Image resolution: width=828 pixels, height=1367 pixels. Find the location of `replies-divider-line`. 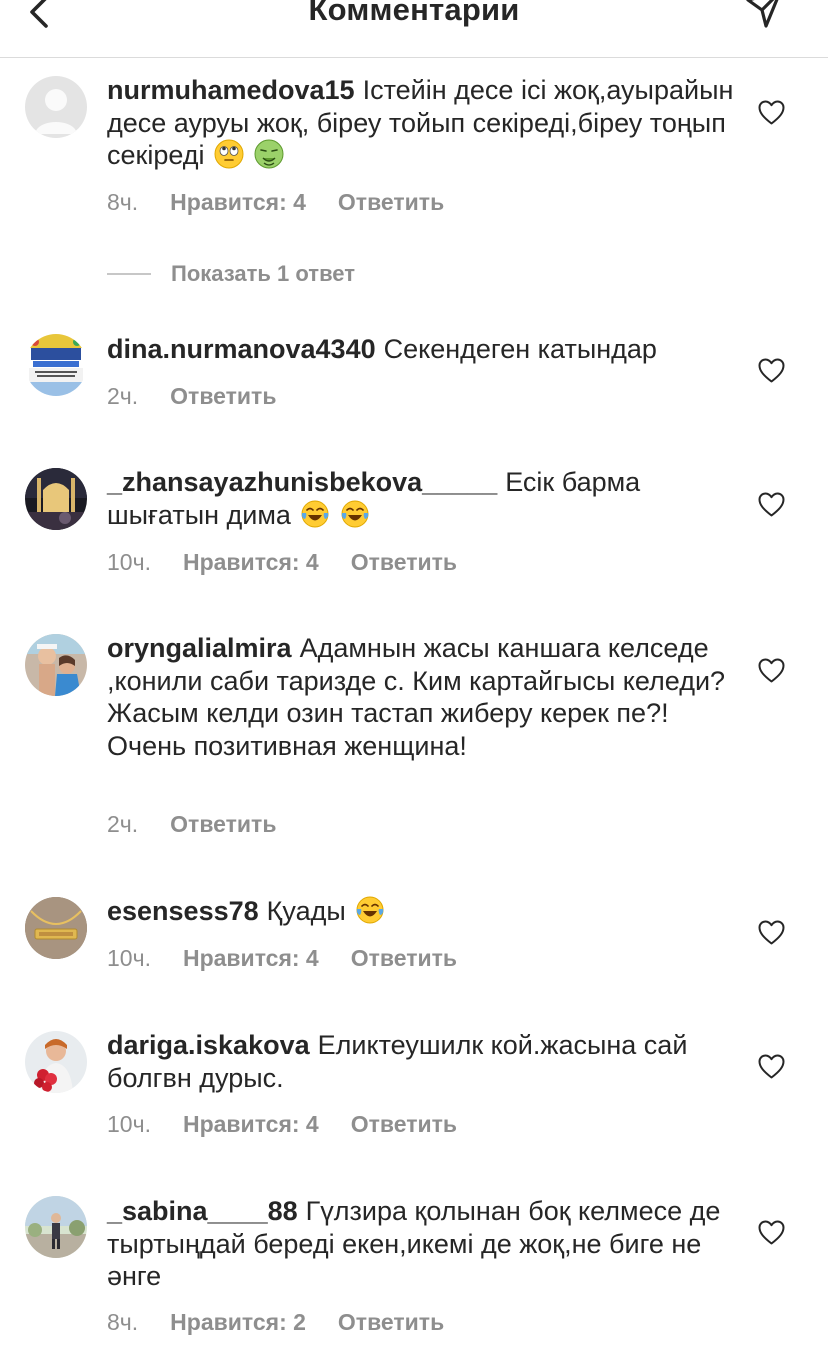

replies-divider-line is located at coordinates (129, 274).